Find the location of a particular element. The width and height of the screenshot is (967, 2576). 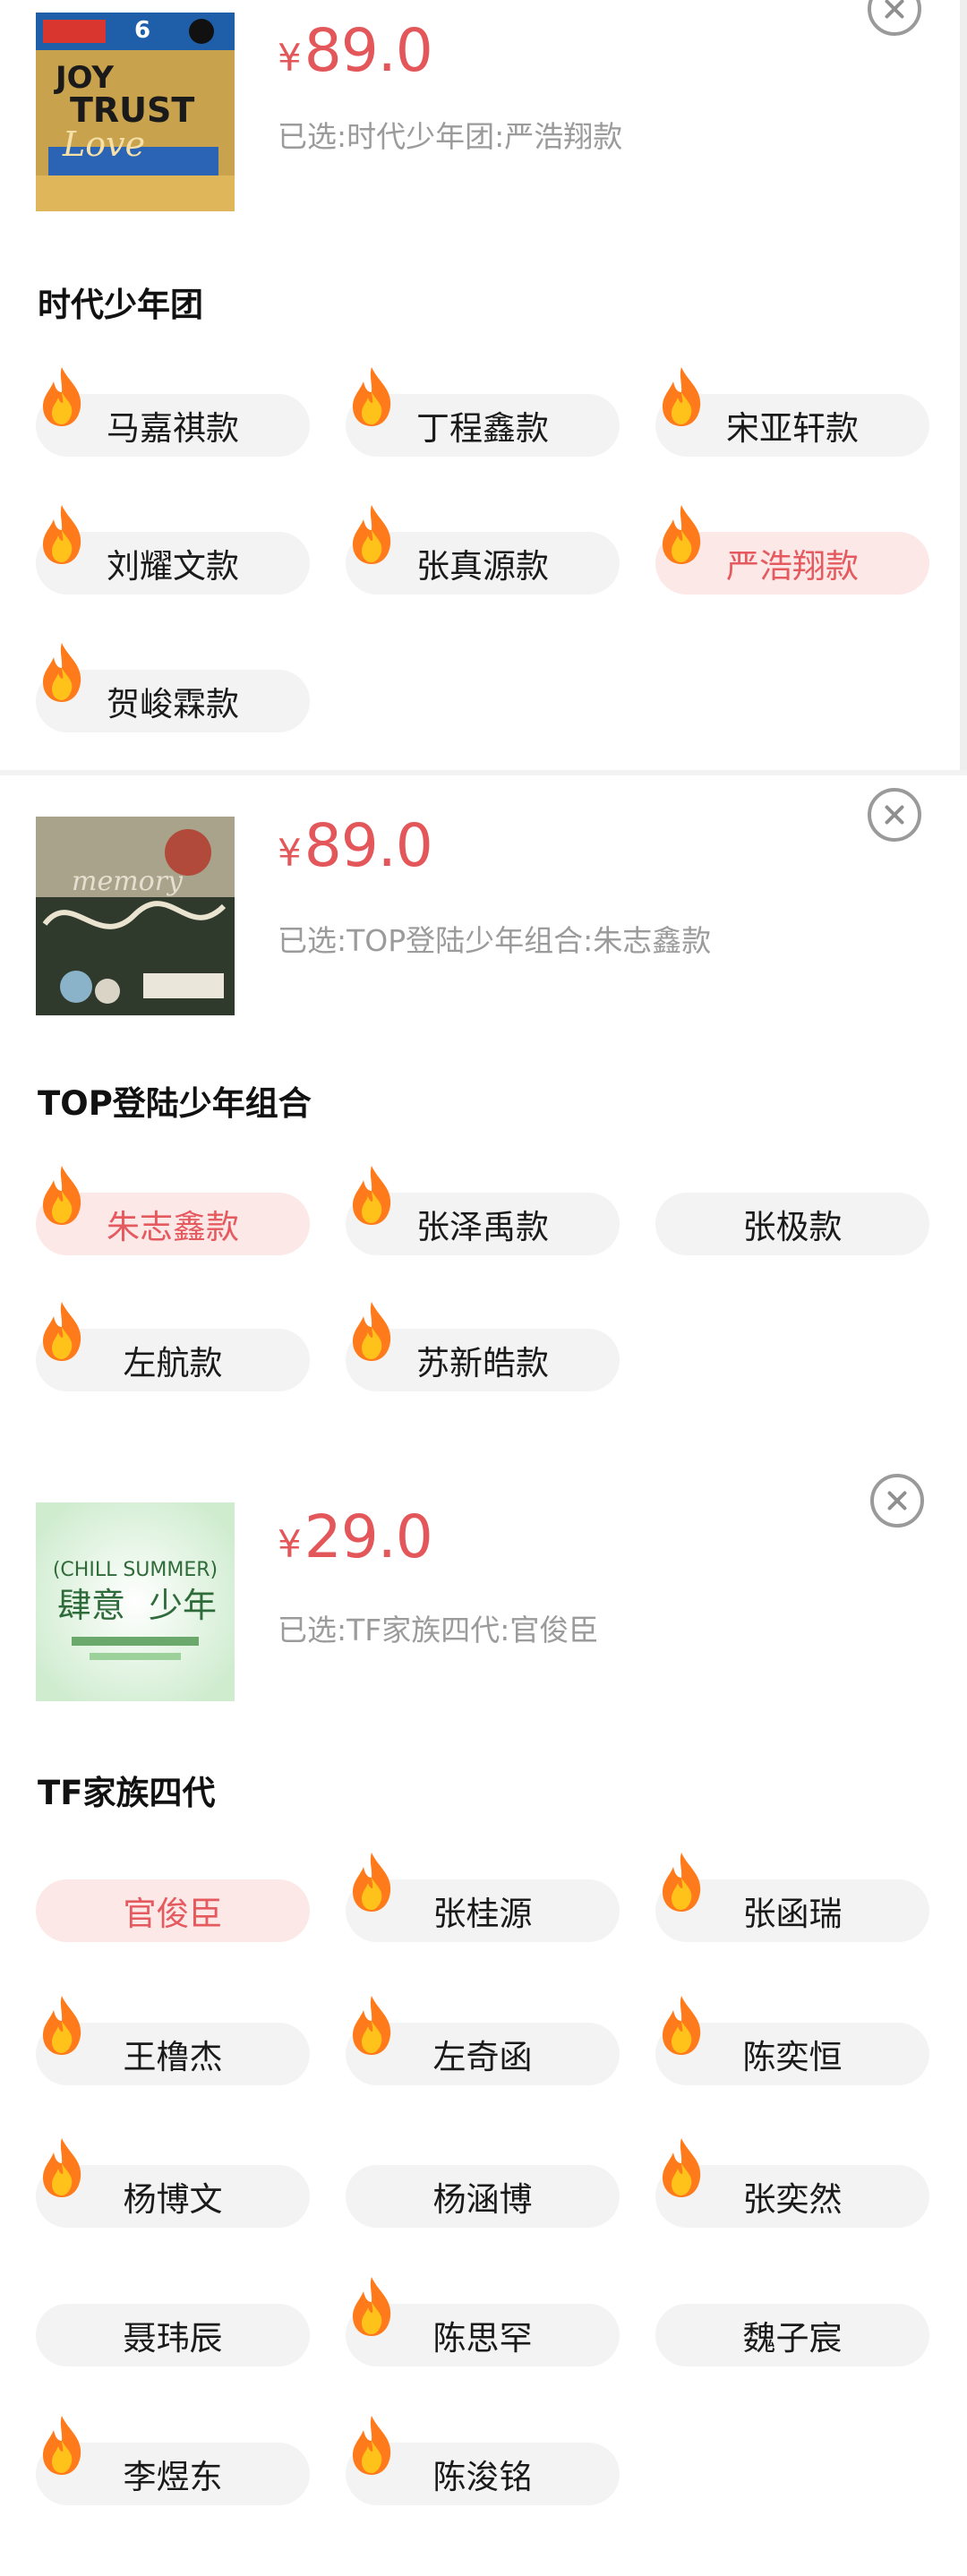

option-label: 宋亚轩款 is located at coordinates (792, 428).